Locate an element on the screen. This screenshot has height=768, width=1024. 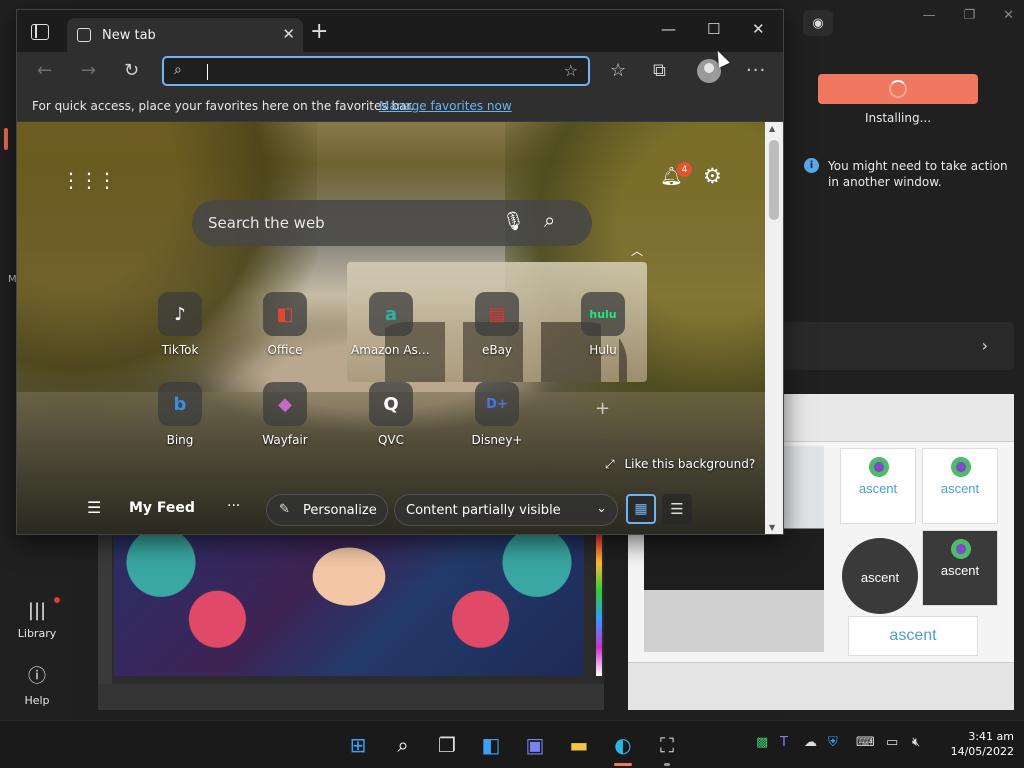
tray-teams-icon: T is located at coordinates (784, 742).